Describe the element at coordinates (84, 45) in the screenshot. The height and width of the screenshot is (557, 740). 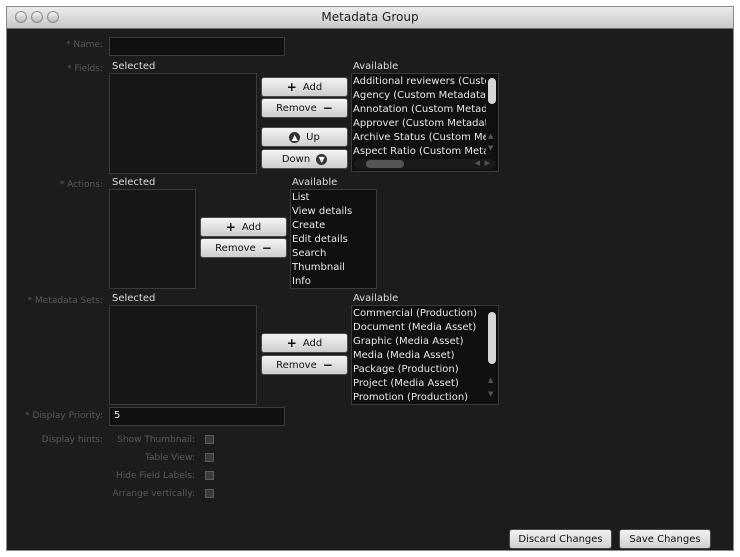
I see `name-label: * Name:` at that location.